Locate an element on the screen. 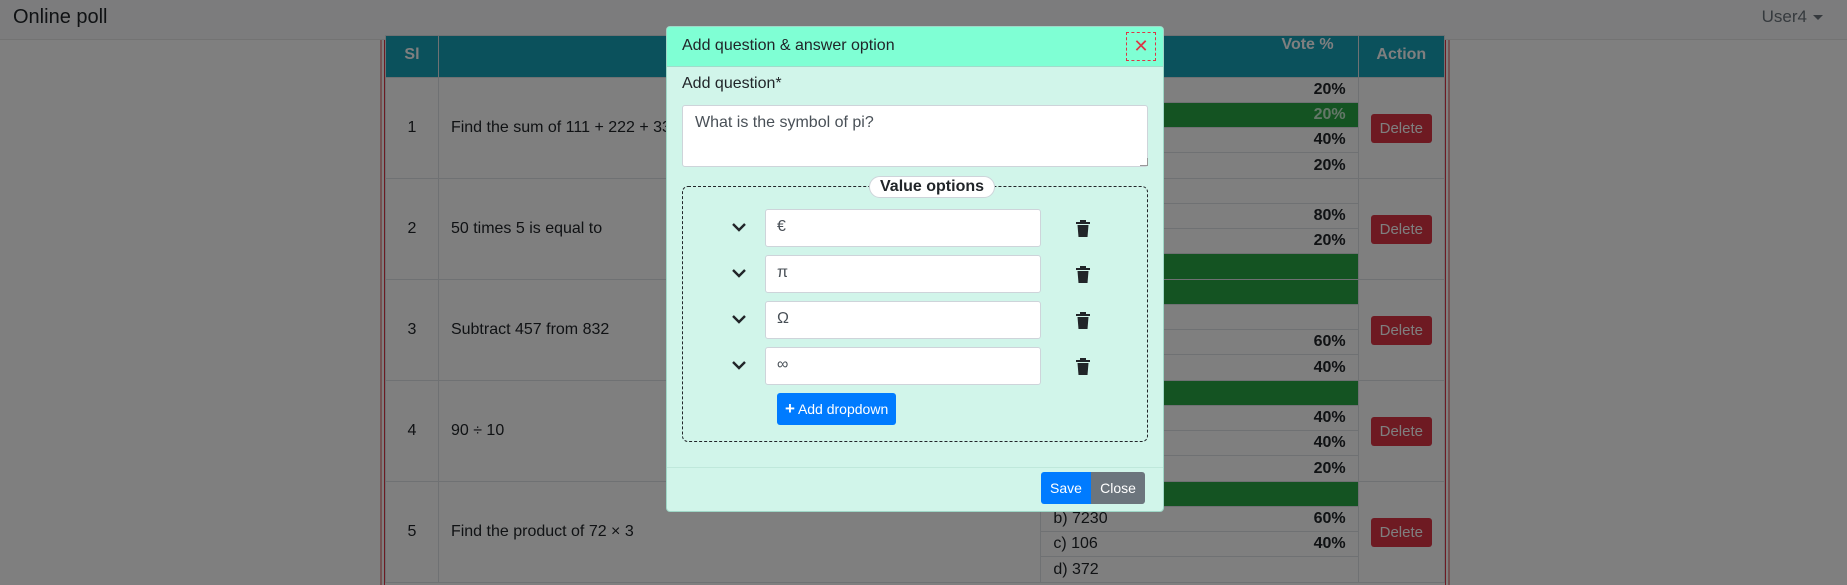 Image resolution: width=1847 pixels, height=585 pixels. resize-grip-icon is located at coordinates (1144, 162).